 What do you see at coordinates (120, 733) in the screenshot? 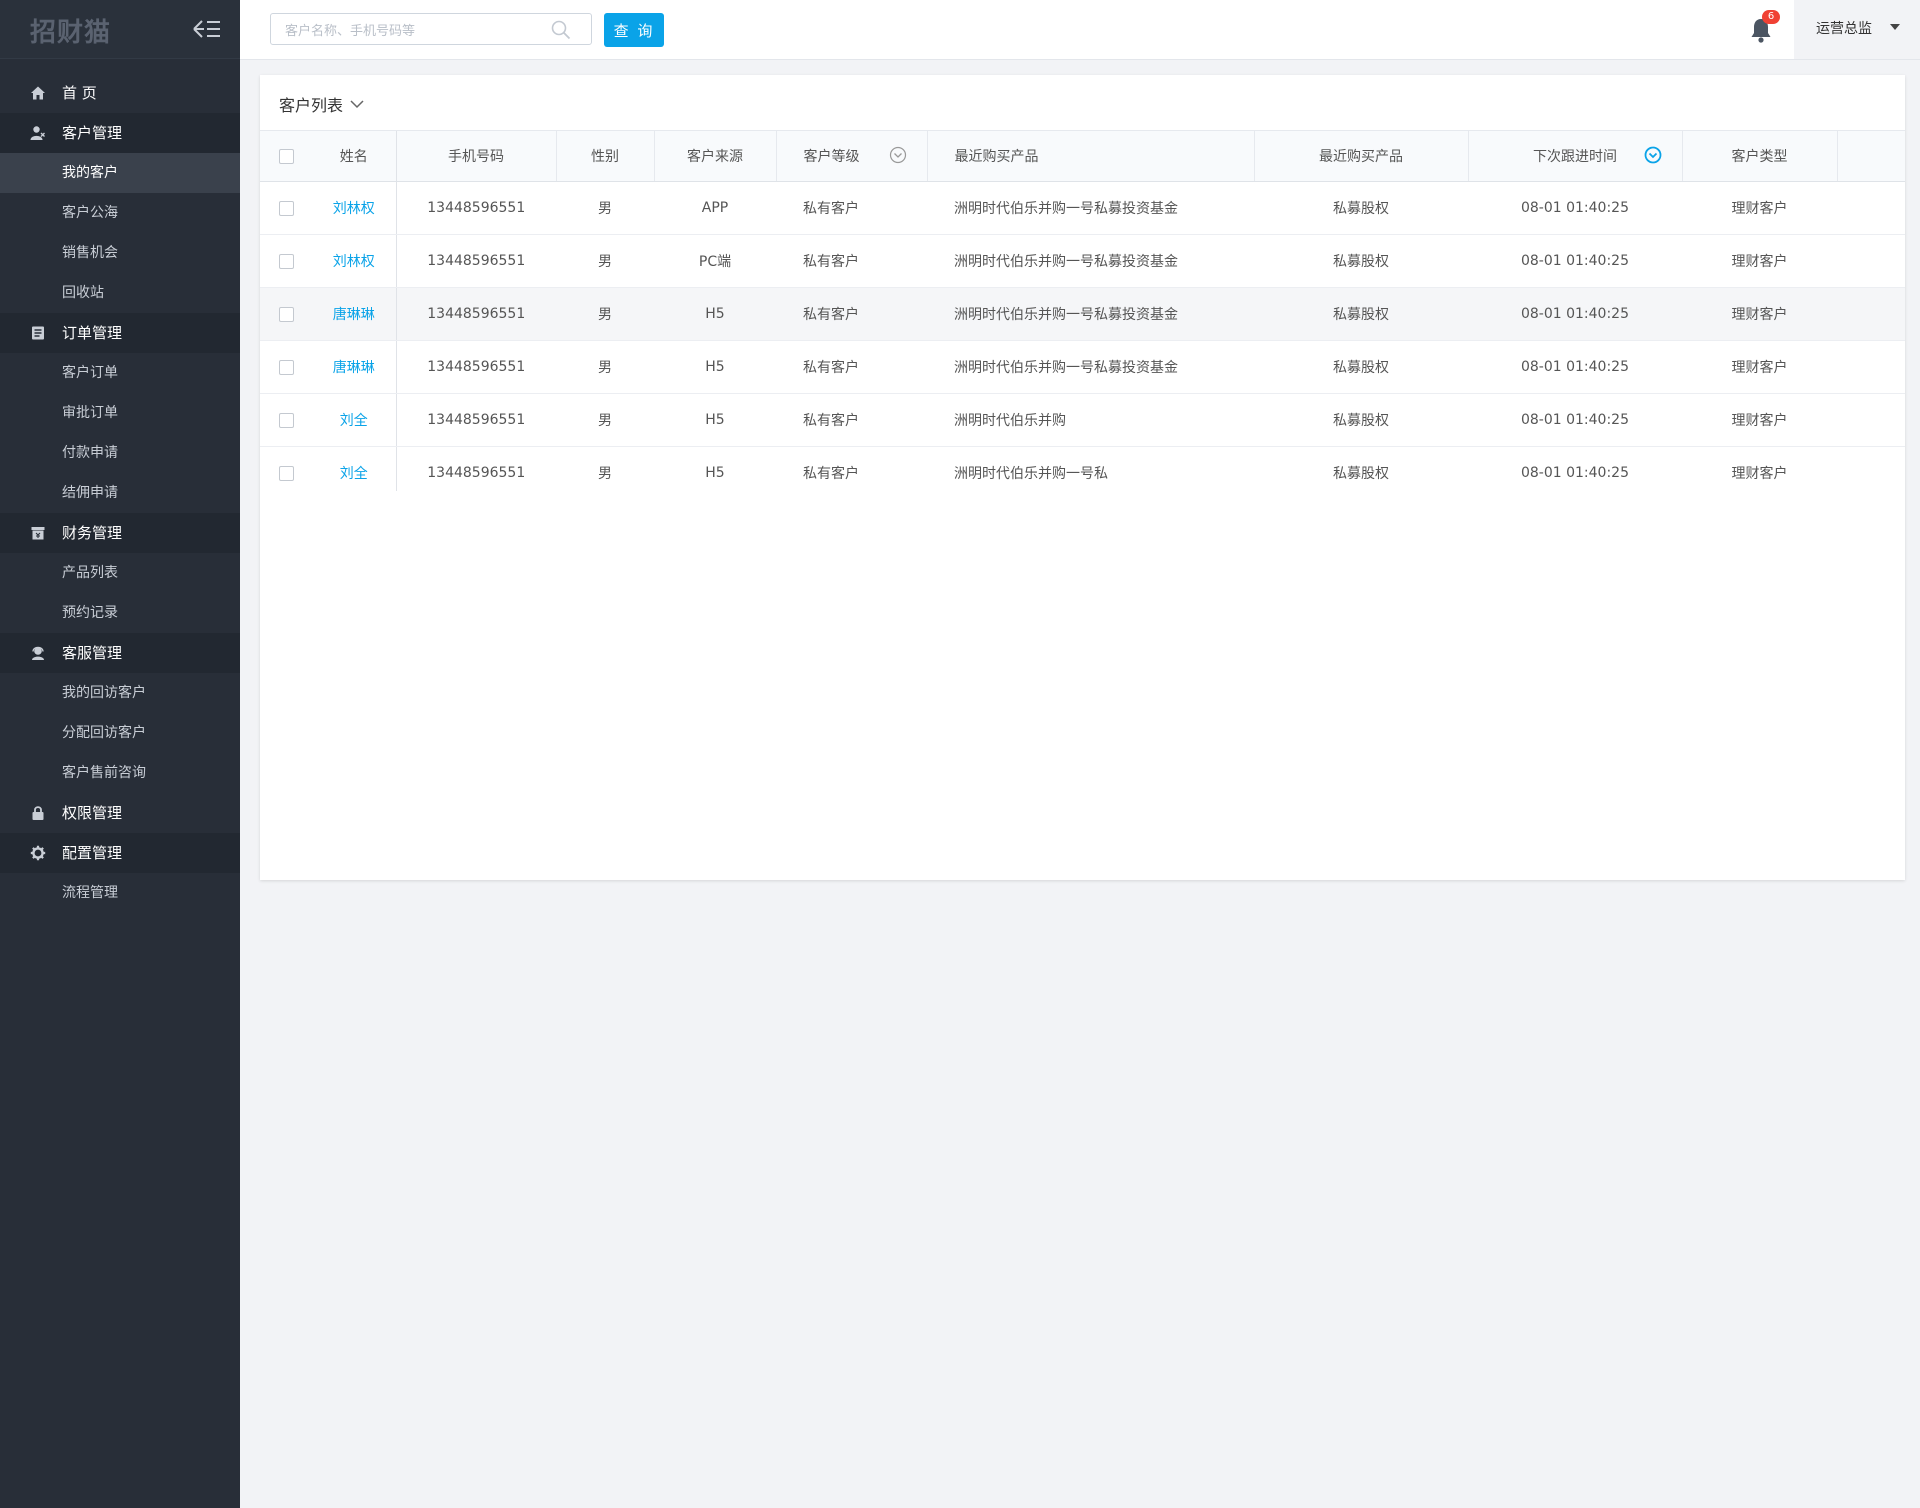
I see `sidebar-item: 分配回访客户` at bounding box center [120, 733].